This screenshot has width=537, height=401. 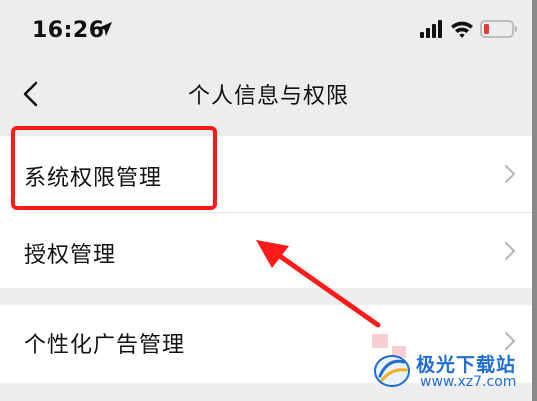 I want to click on watermark-url: www.xz7.com, so click(x=468, y=382).